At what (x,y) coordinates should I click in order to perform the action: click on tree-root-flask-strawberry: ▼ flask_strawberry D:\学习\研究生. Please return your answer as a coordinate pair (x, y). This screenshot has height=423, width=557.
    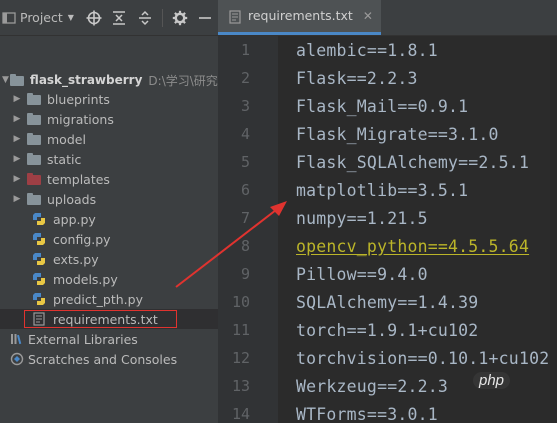
    Looking at the image, I should click on (109, 80).